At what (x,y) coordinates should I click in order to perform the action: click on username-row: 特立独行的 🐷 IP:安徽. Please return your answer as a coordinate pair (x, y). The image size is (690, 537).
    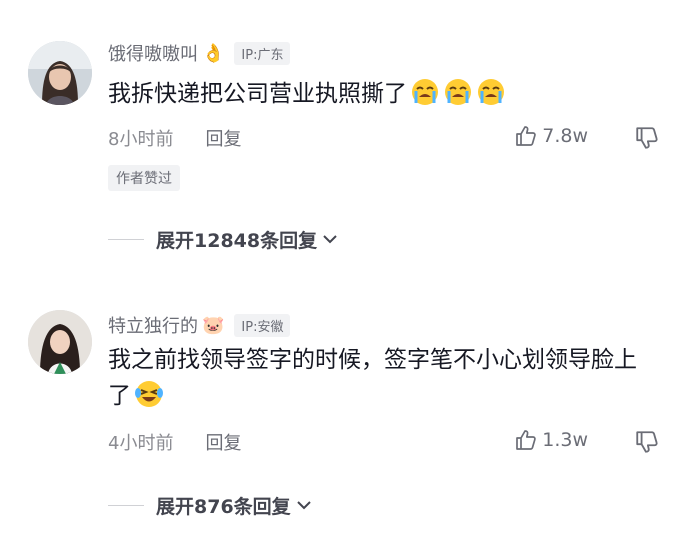
    Looking at the image, I should click on (199, 325).